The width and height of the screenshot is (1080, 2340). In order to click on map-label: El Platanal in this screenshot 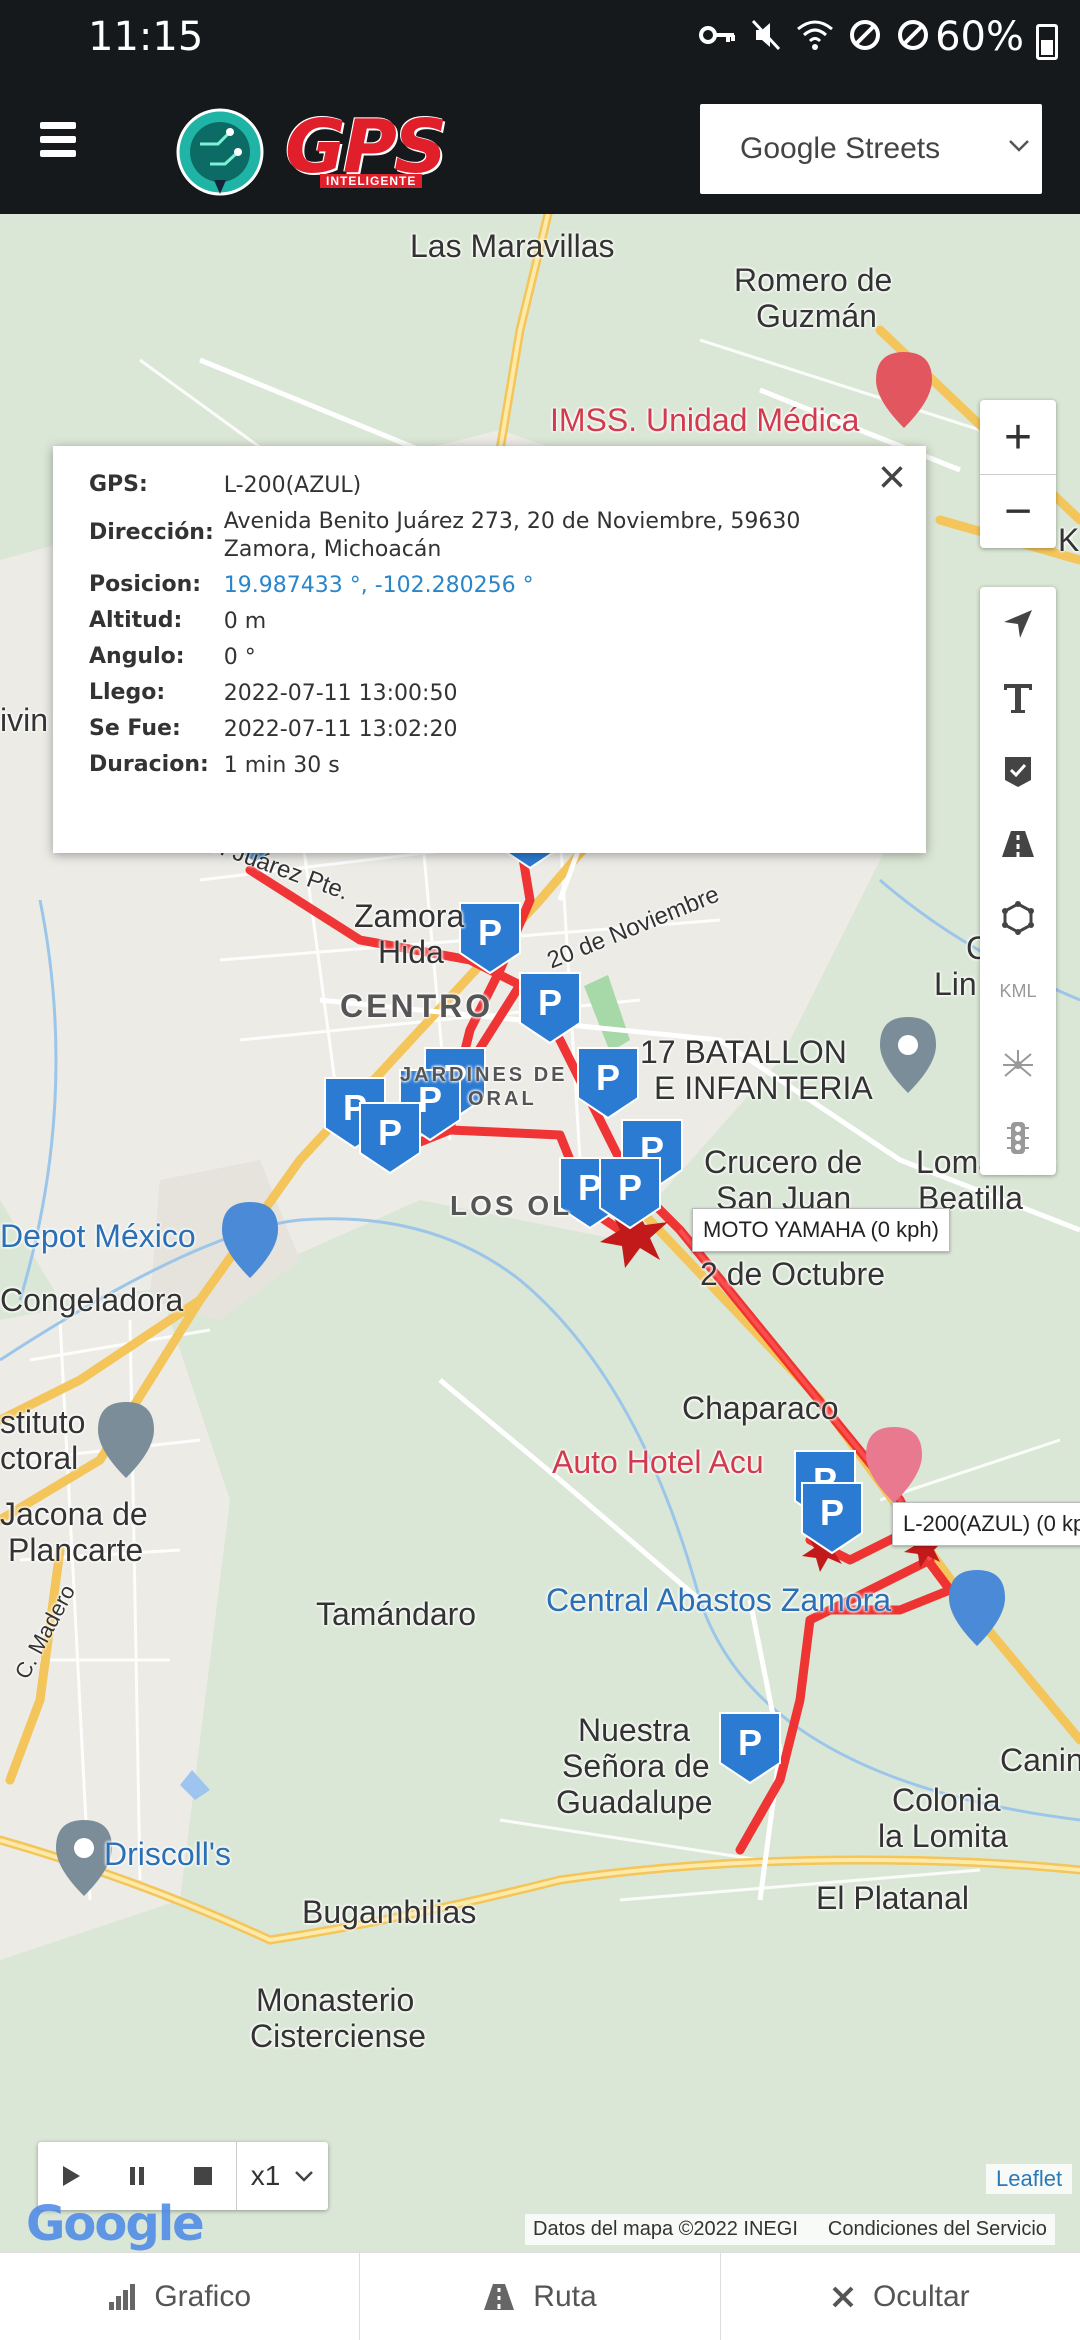, I will do `click(892, 1898)`.